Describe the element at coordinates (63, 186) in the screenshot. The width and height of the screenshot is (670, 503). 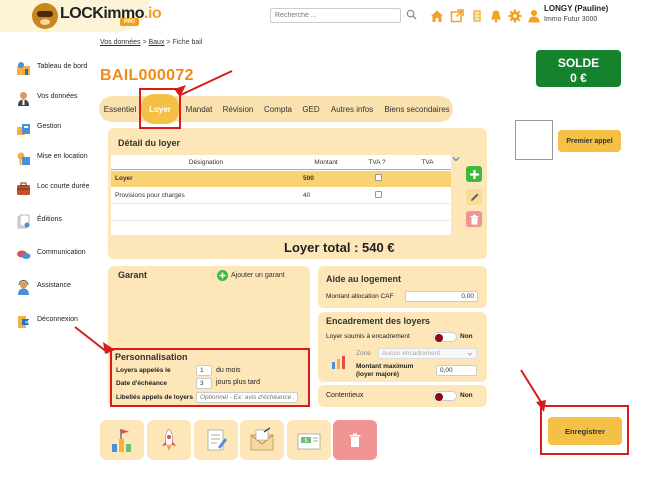
I see `sidebar-item-label: Loc courte durée` at that location.